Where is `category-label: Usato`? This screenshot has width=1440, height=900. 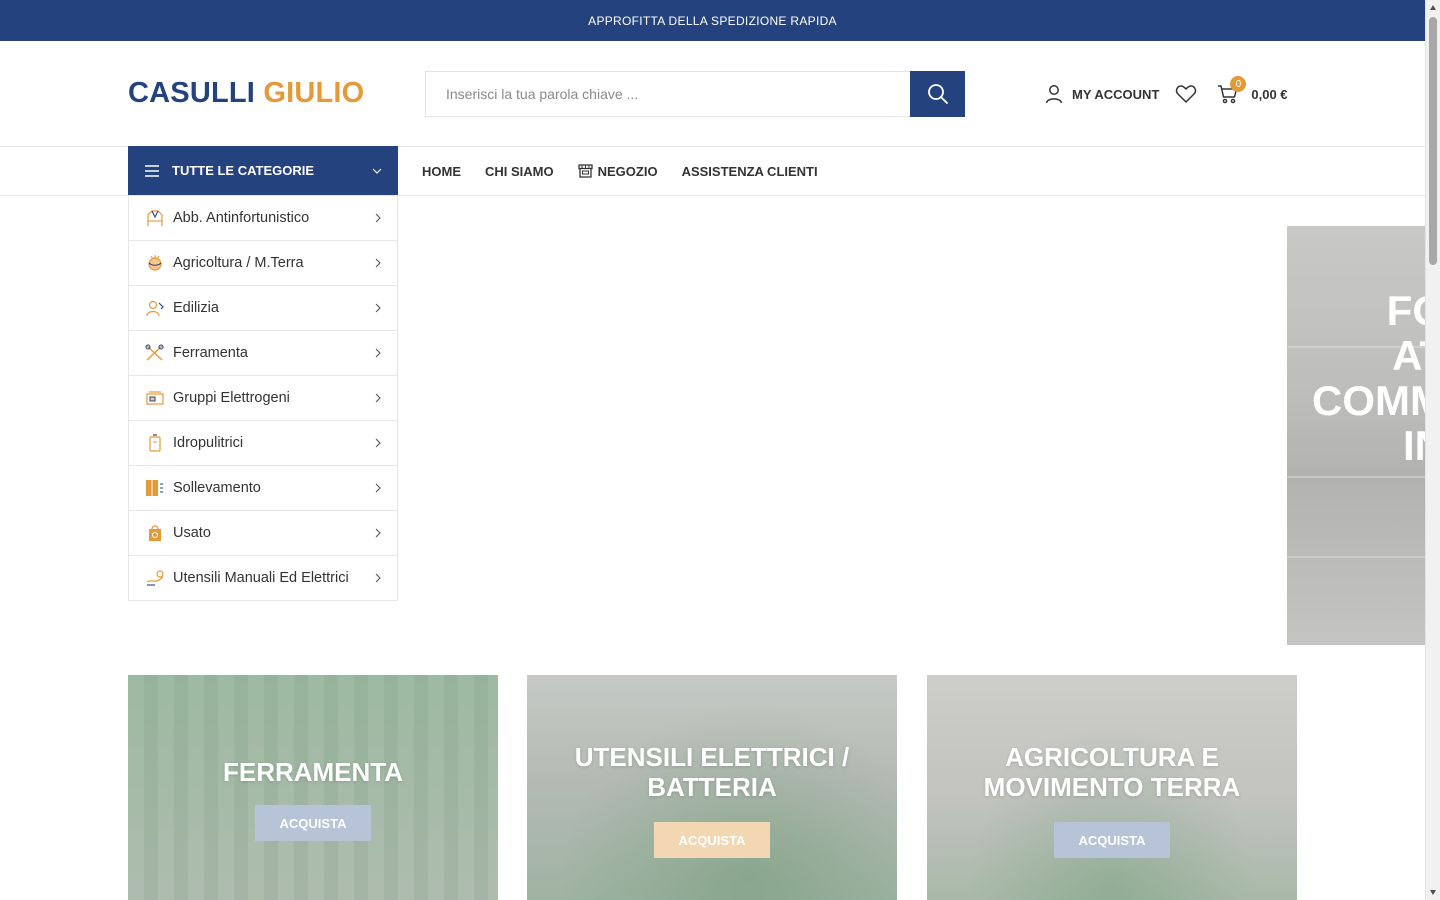 category-label: Usato is located at coordinates (192, 533).